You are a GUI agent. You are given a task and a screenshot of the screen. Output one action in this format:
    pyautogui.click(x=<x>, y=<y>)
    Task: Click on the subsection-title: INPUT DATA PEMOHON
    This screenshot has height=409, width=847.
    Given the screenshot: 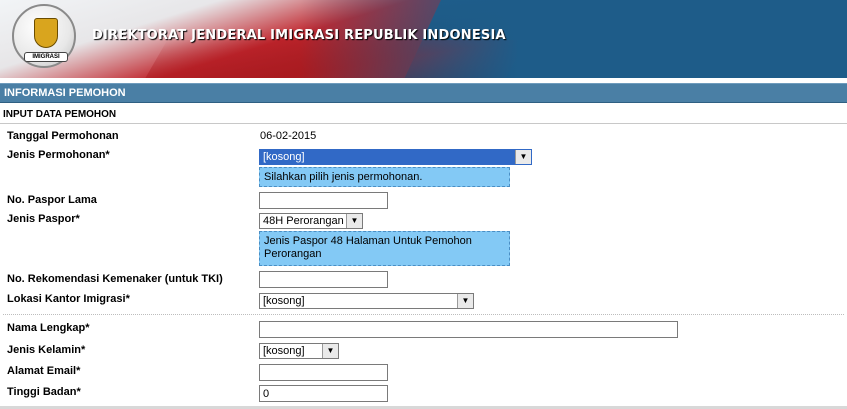 What is the action you would take?
    pyautogui.click(x=423, y=115)
    